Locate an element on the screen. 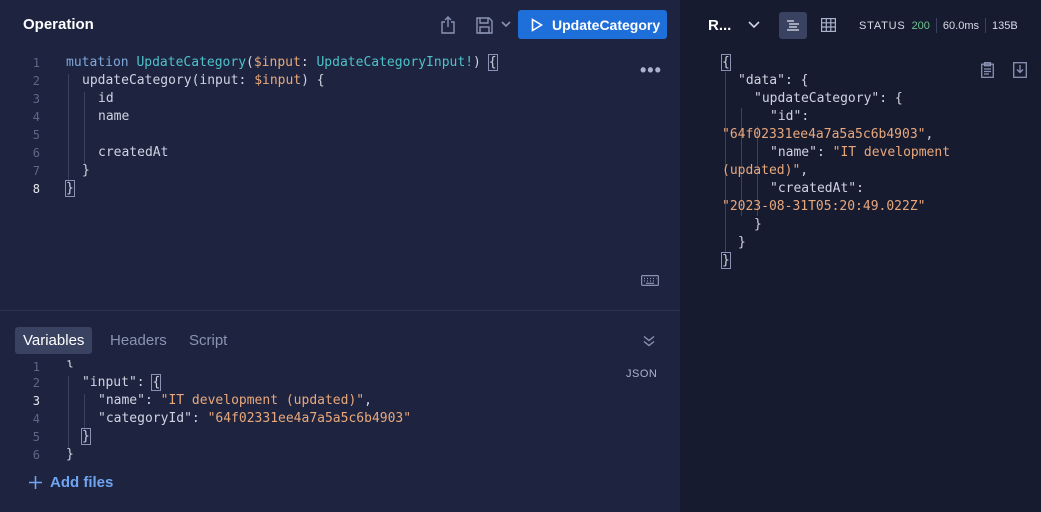 Image resolution: width=1041 pixels, height=512 pixels. table-view-button is located at coordinates (828, 25).